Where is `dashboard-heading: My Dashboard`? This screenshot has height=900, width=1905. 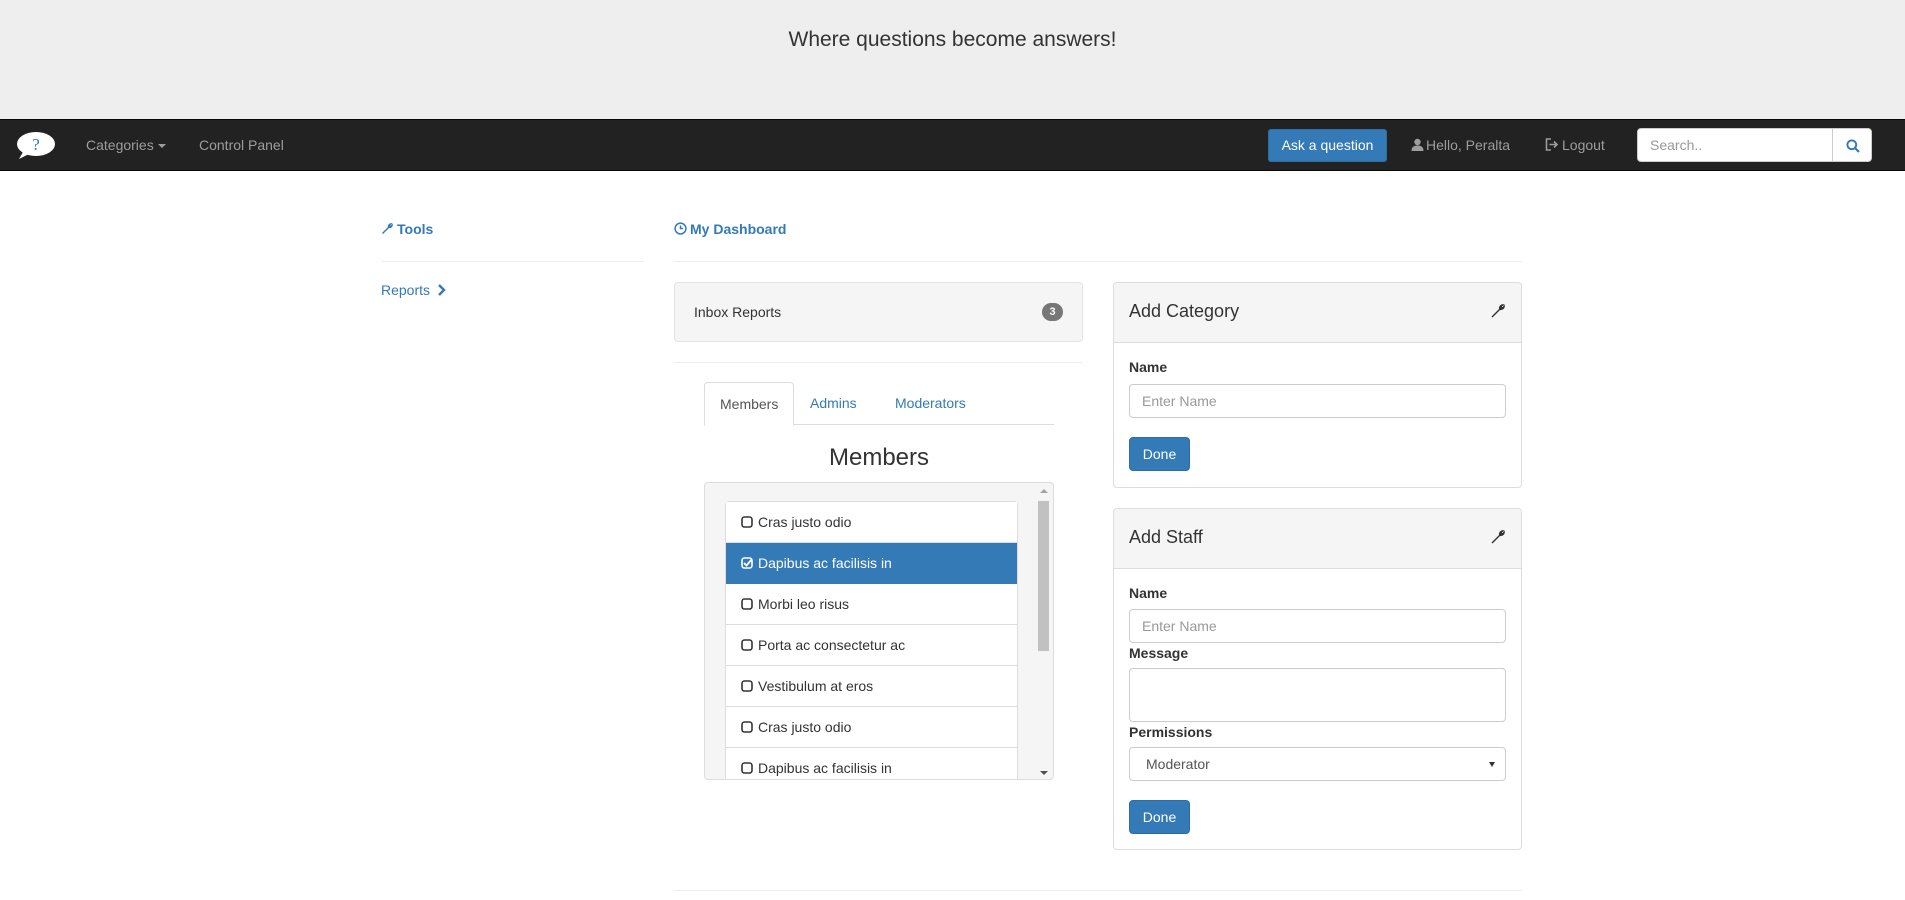 dashboard-heading: My Dashboard is located at coordinates (730, 229).